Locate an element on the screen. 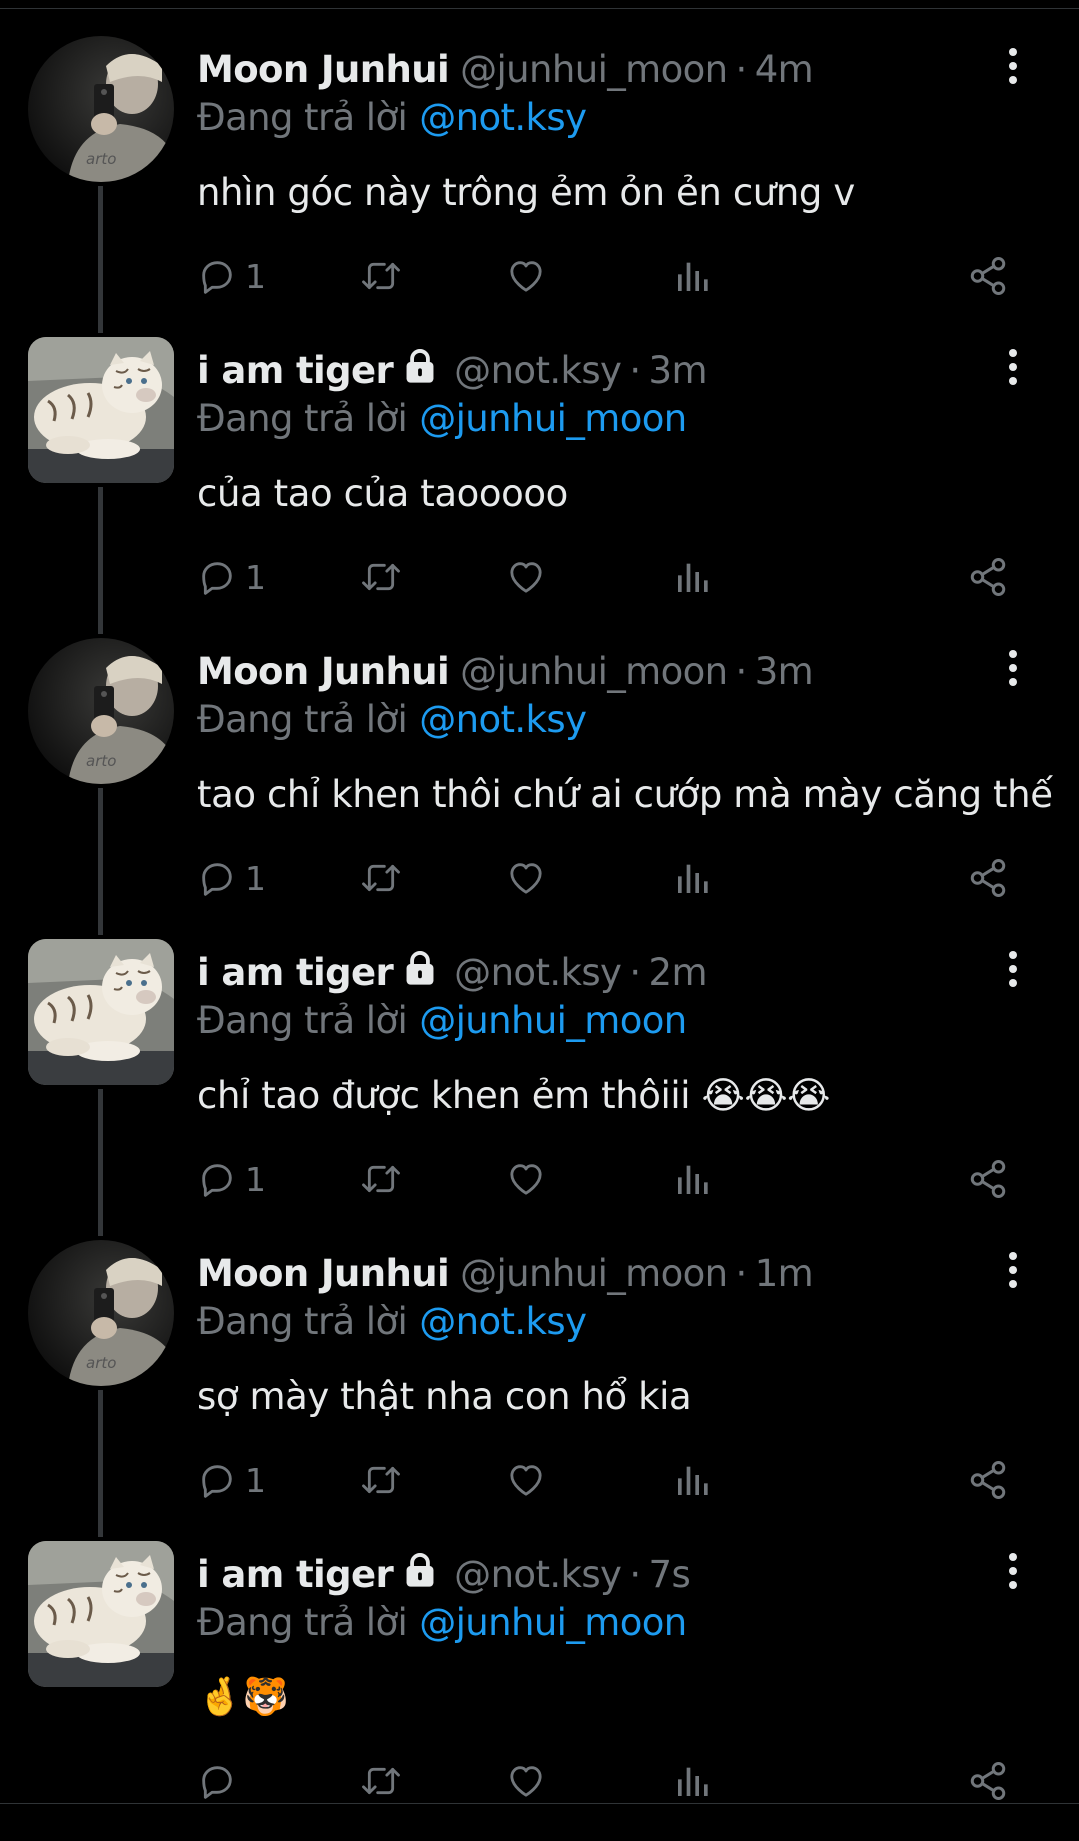  reply-button is located at coordinates (221, 1781).